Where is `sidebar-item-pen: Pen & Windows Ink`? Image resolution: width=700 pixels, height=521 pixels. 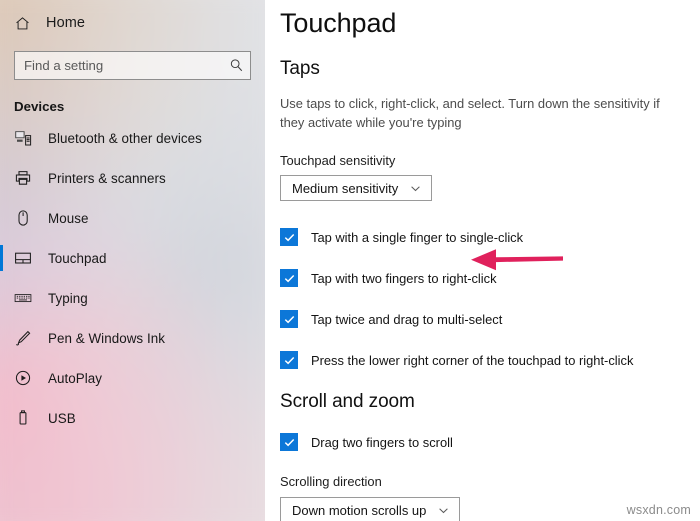 sidebar-item-pen: Pen & Windows Ink is located at coordinates (132, 338).